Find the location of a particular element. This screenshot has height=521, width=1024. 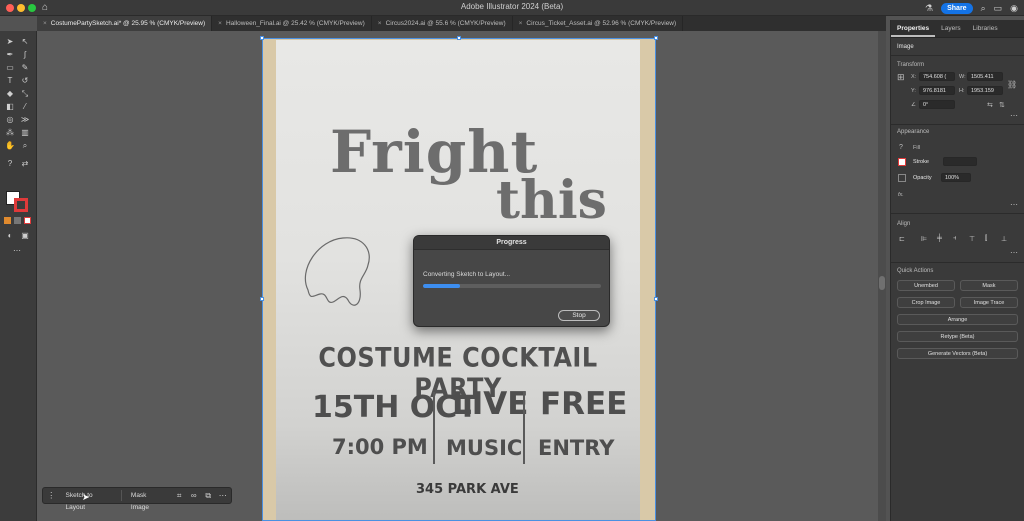

align-right-icon: ⫞ is located at coordinates (955, 239).